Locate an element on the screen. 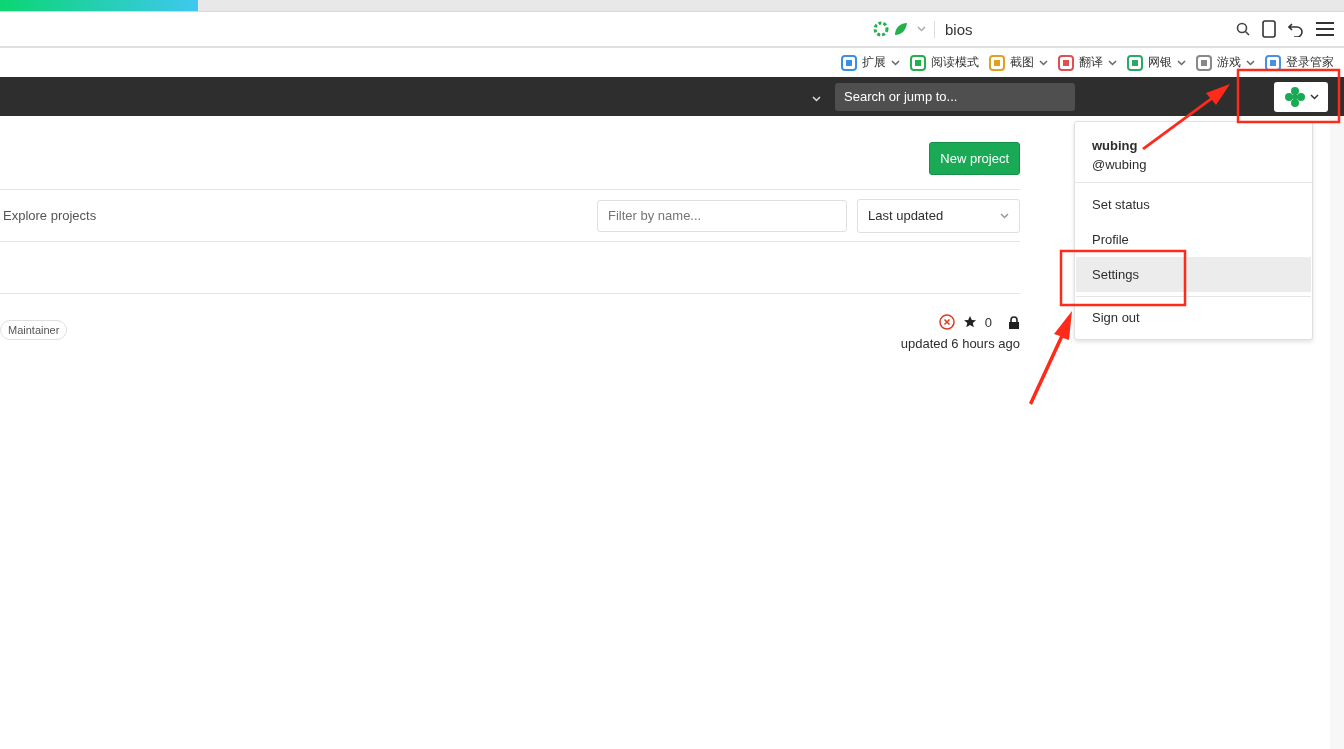 This screenshot has height=749, width=1344. updated-time: updated 6 hours ago is located at coordinates (960, 343).